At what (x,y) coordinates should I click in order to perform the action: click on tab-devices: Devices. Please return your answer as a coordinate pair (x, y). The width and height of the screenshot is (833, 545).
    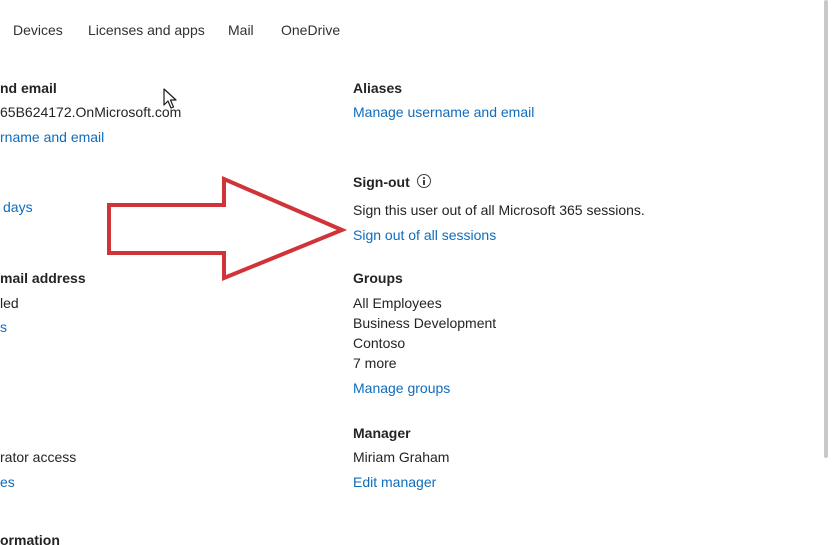
    Looking at the image, I should click on (38, 30).